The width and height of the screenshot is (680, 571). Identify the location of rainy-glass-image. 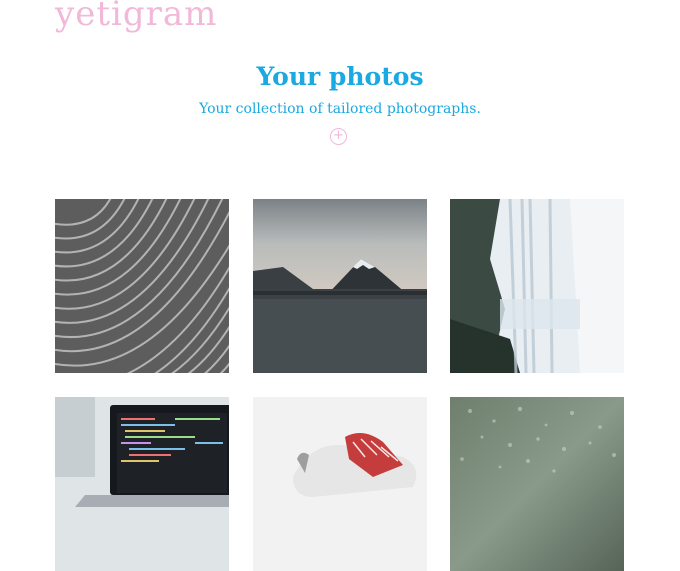
(537, 484).